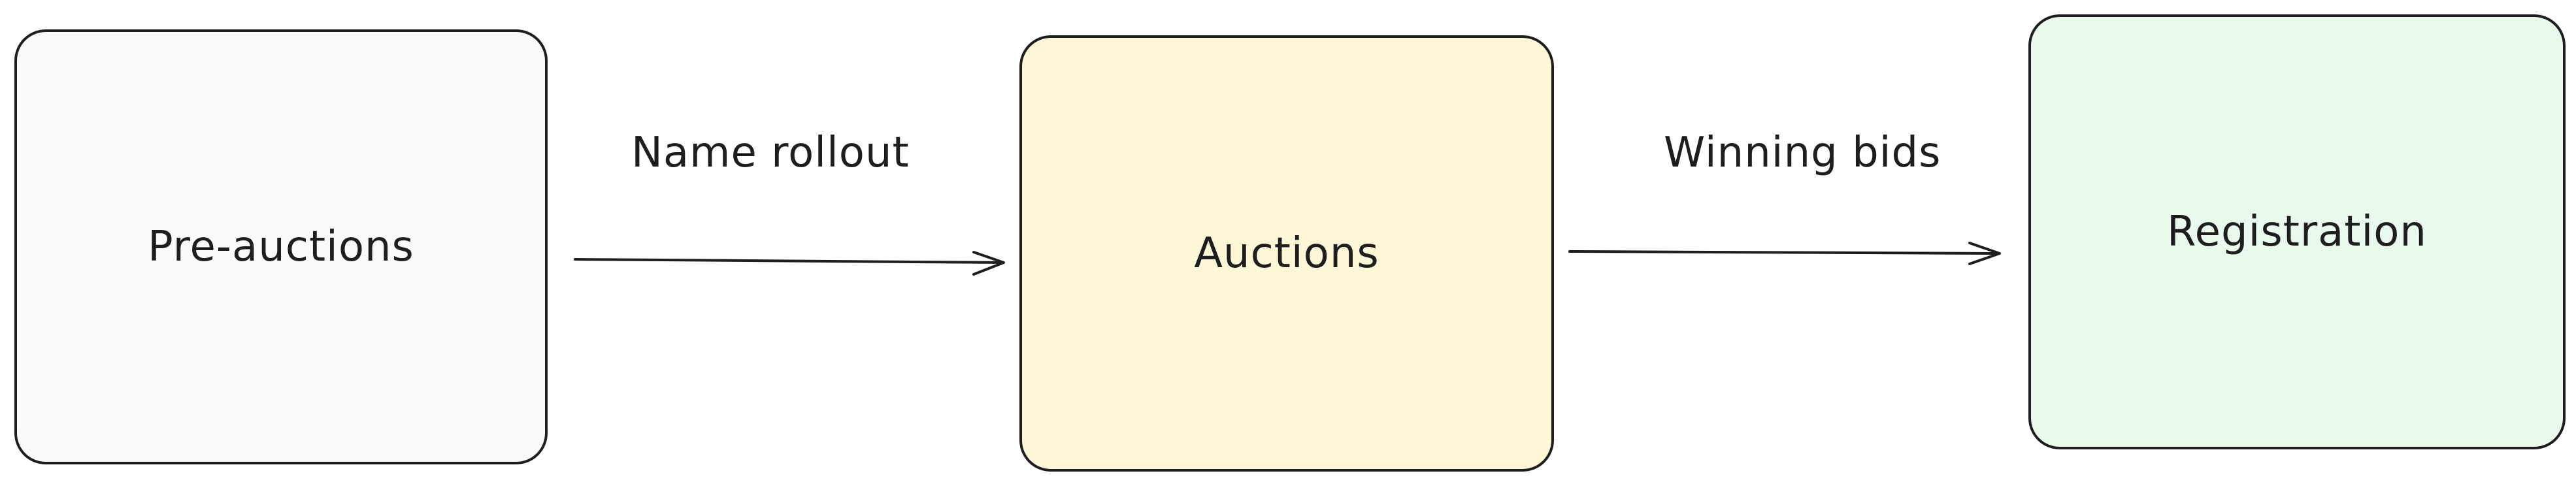  What do you see at coordinates (1802, 153) in the screenshot?
I see `winning-bids-label: Winning bids` at bounding box center [1802, 153].